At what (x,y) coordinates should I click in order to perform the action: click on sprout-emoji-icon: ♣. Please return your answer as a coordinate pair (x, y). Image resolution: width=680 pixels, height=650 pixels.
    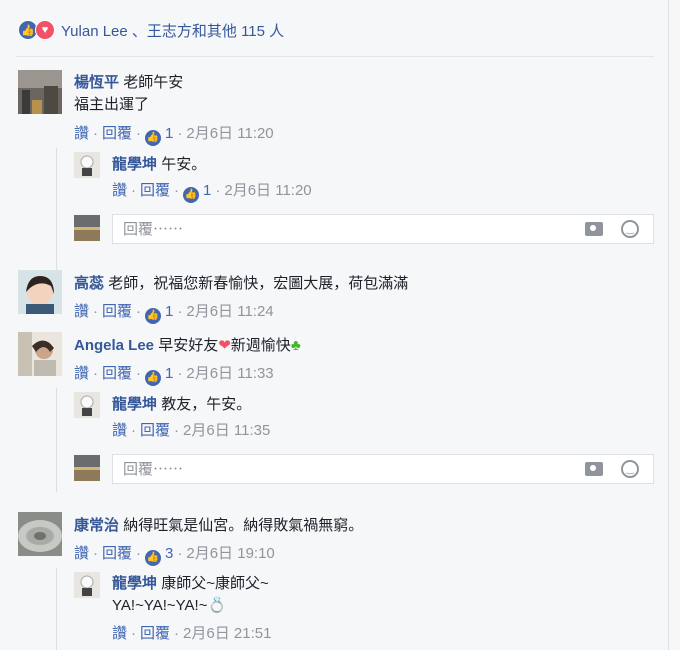
    Looking at the image, I should click on (295, 345).